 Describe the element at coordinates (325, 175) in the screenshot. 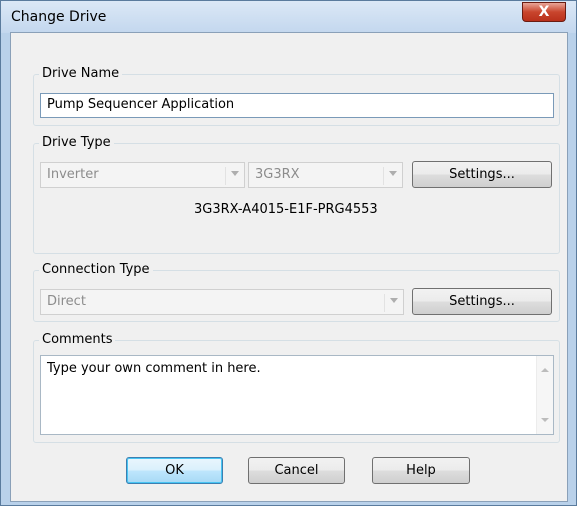

I see `drive-series-select: 3G3RX` at that location.